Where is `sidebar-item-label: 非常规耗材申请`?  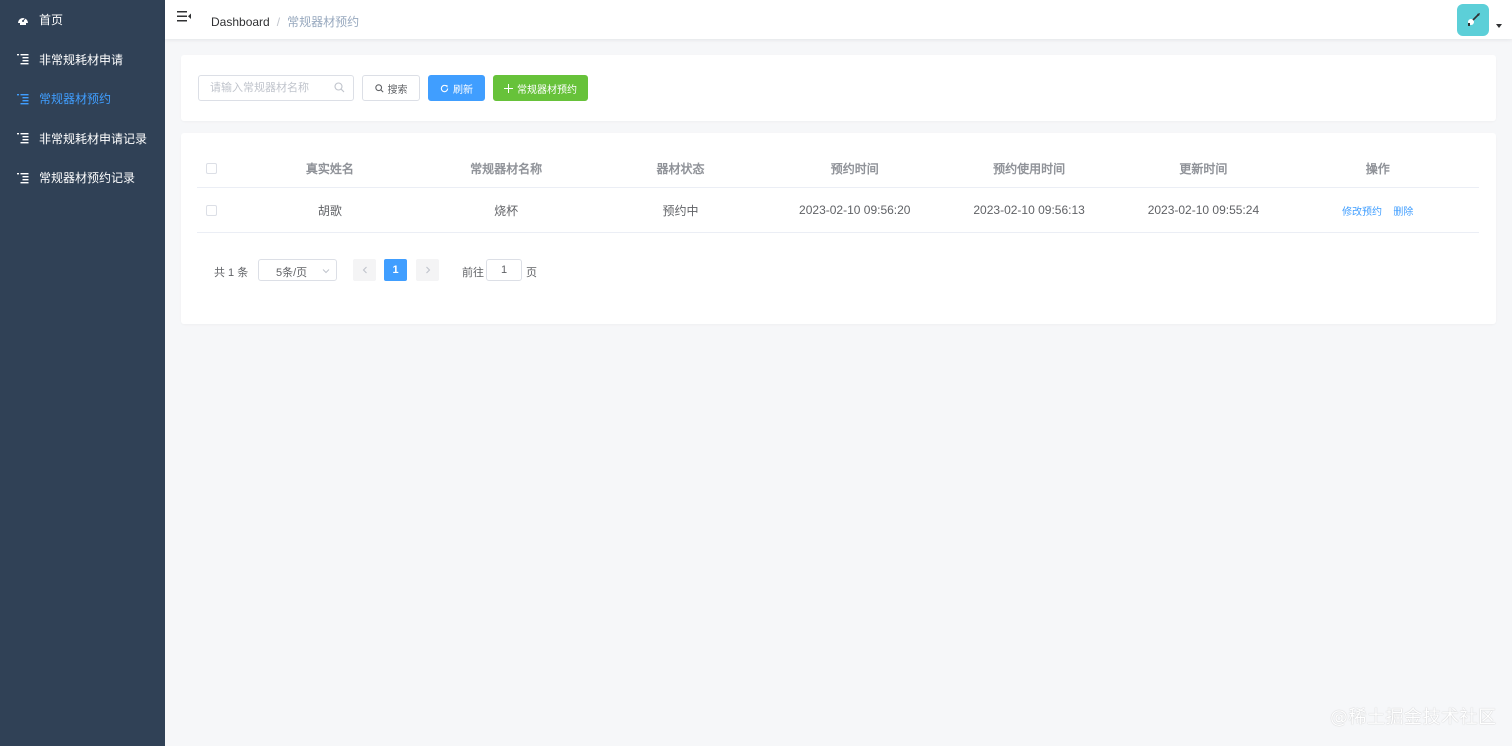 sidebar-item-label: 非常规耗材申请 is located at coordinates (81, 59).